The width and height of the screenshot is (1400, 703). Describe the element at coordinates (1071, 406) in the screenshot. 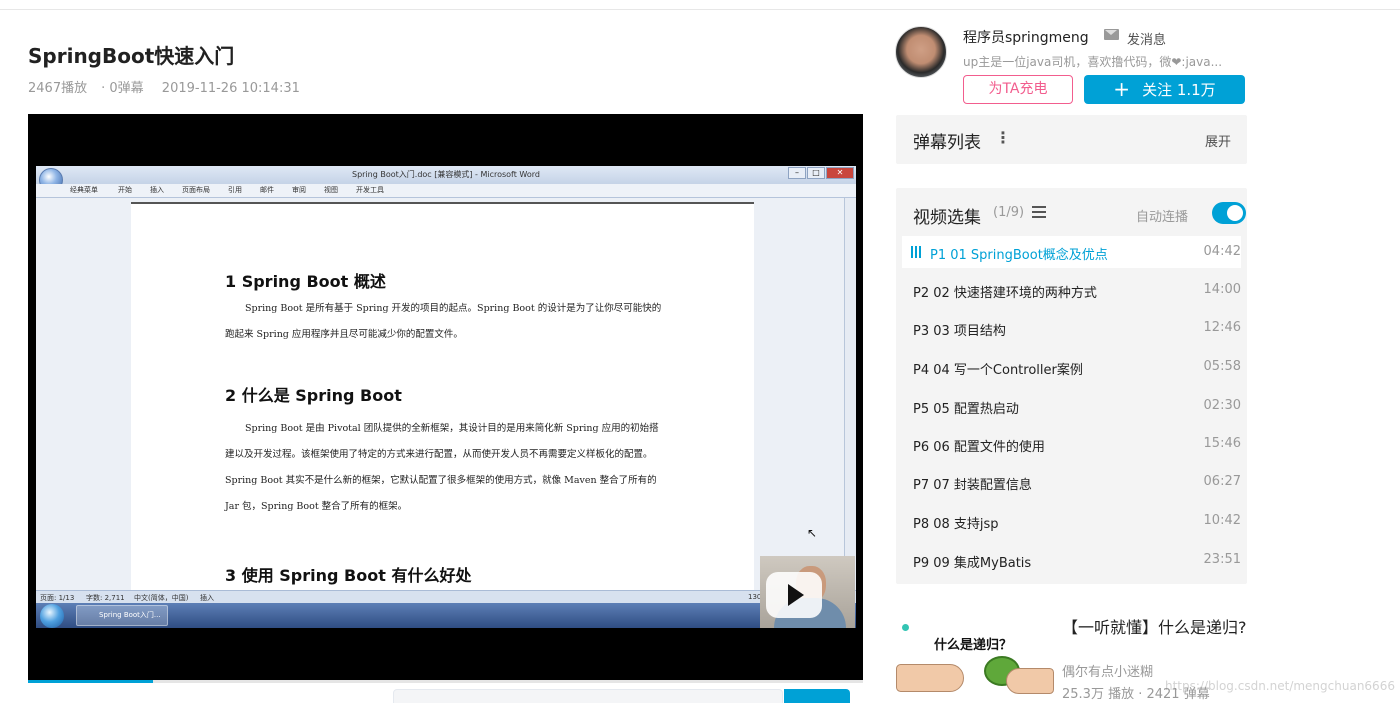

I see `playlist-item: P5 05 配置热启动 02:30` at that location.